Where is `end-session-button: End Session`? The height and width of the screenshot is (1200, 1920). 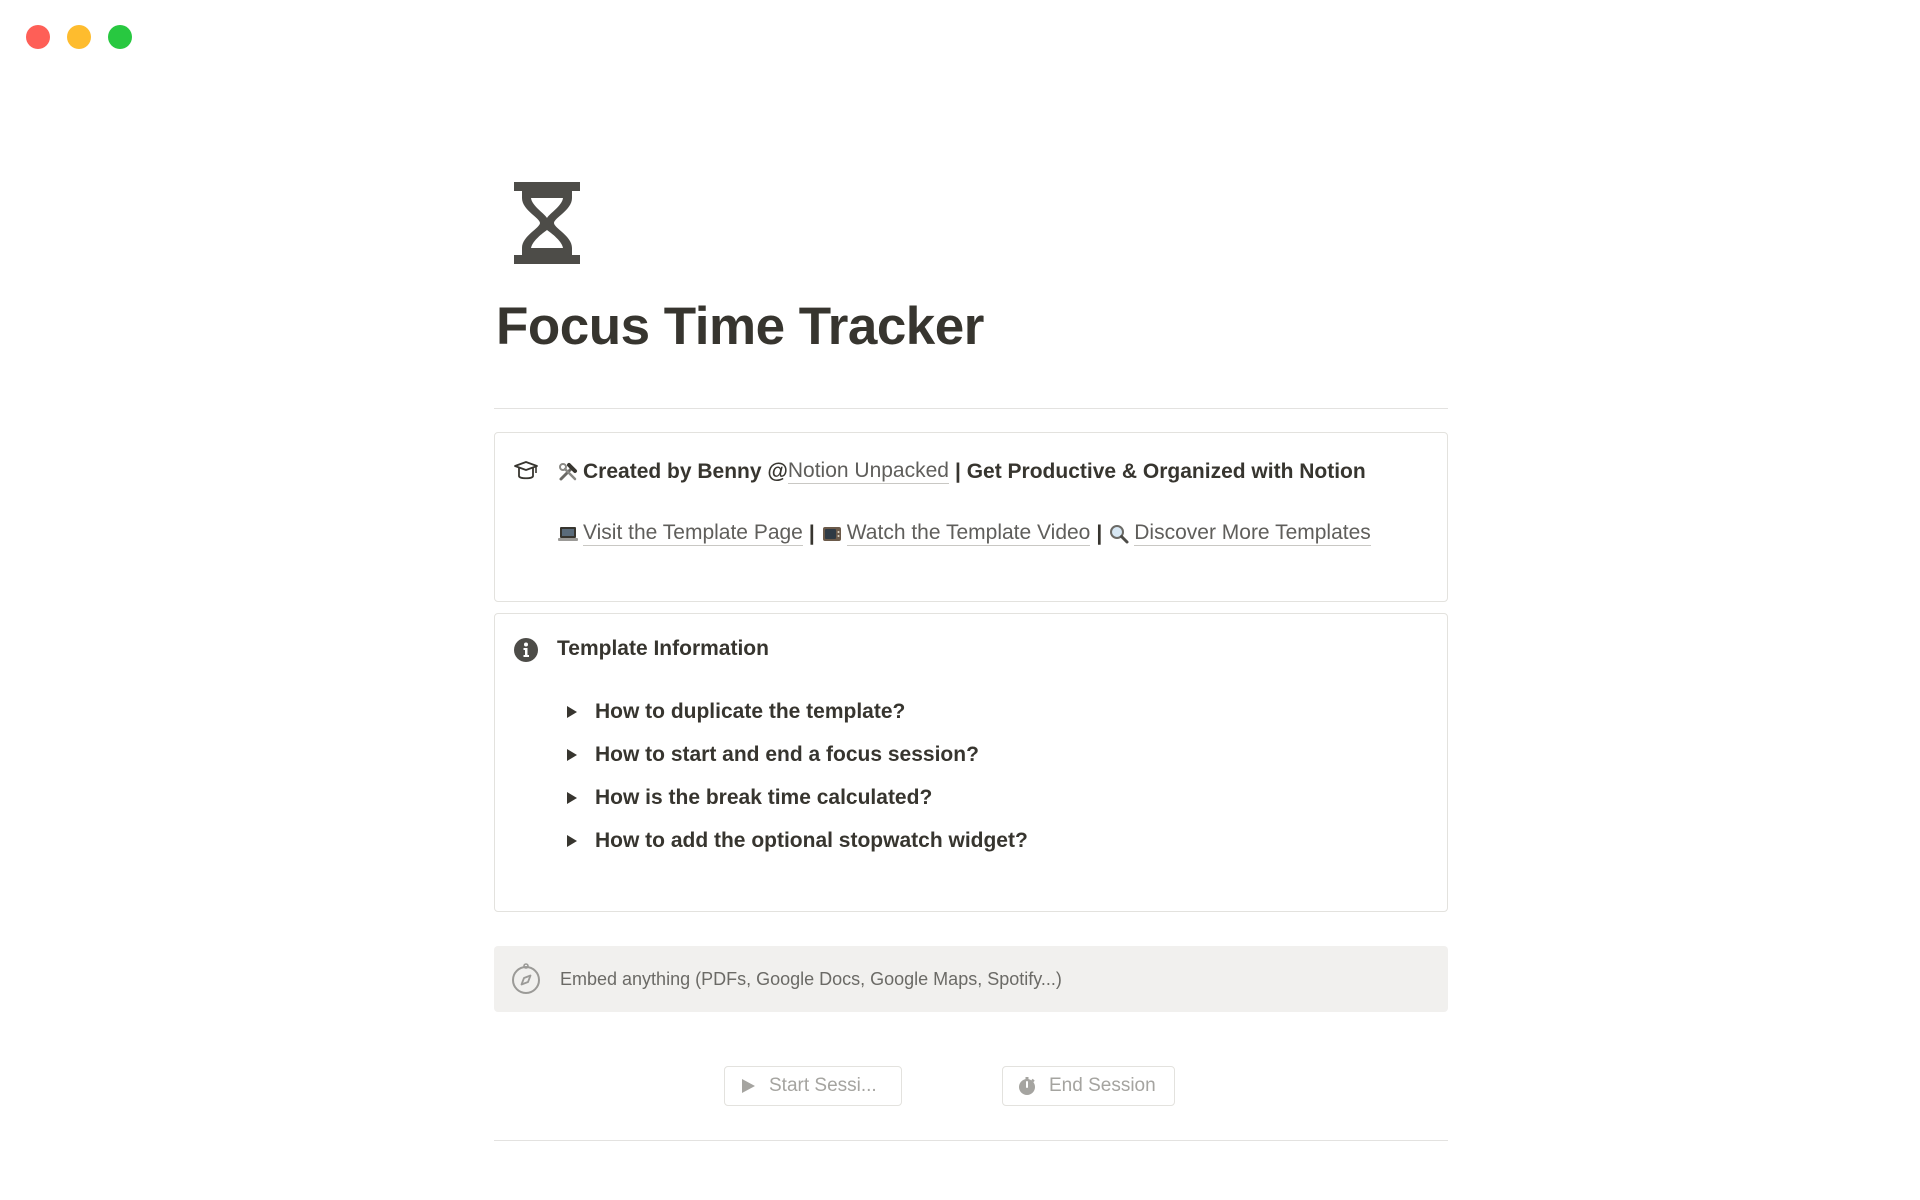
end-session-button: End Session is located at coordinates (1088, 1086).